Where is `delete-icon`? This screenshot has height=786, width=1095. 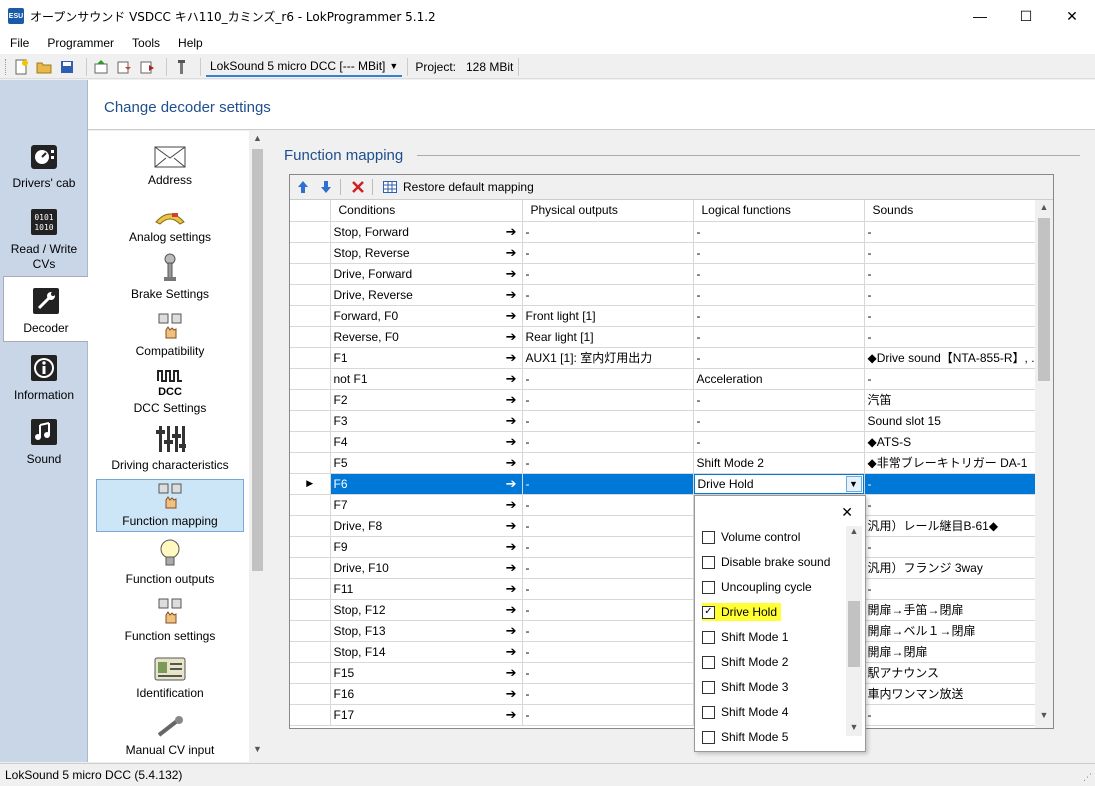 delete-icon is located at coordinates (358, 187).